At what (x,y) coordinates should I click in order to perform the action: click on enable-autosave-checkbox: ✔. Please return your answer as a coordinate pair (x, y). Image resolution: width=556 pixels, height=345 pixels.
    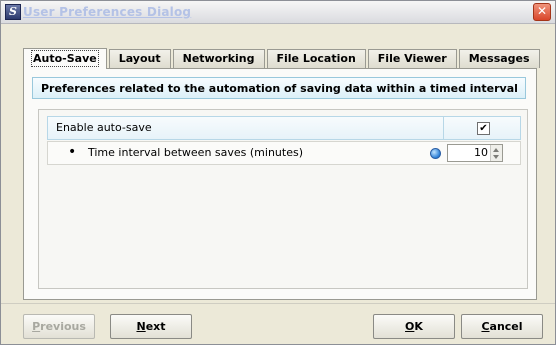
    Looking at the image, I should click on (483, 128).